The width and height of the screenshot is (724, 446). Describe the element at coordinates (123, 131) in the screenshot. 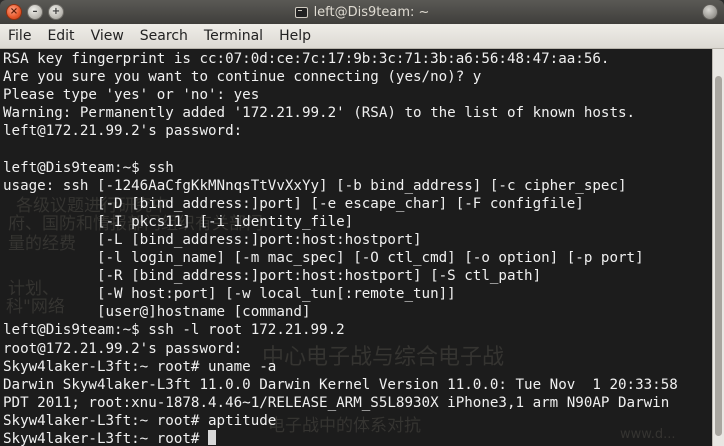

I see `terminal-line: left@172.21.99.2's password:` at that location.